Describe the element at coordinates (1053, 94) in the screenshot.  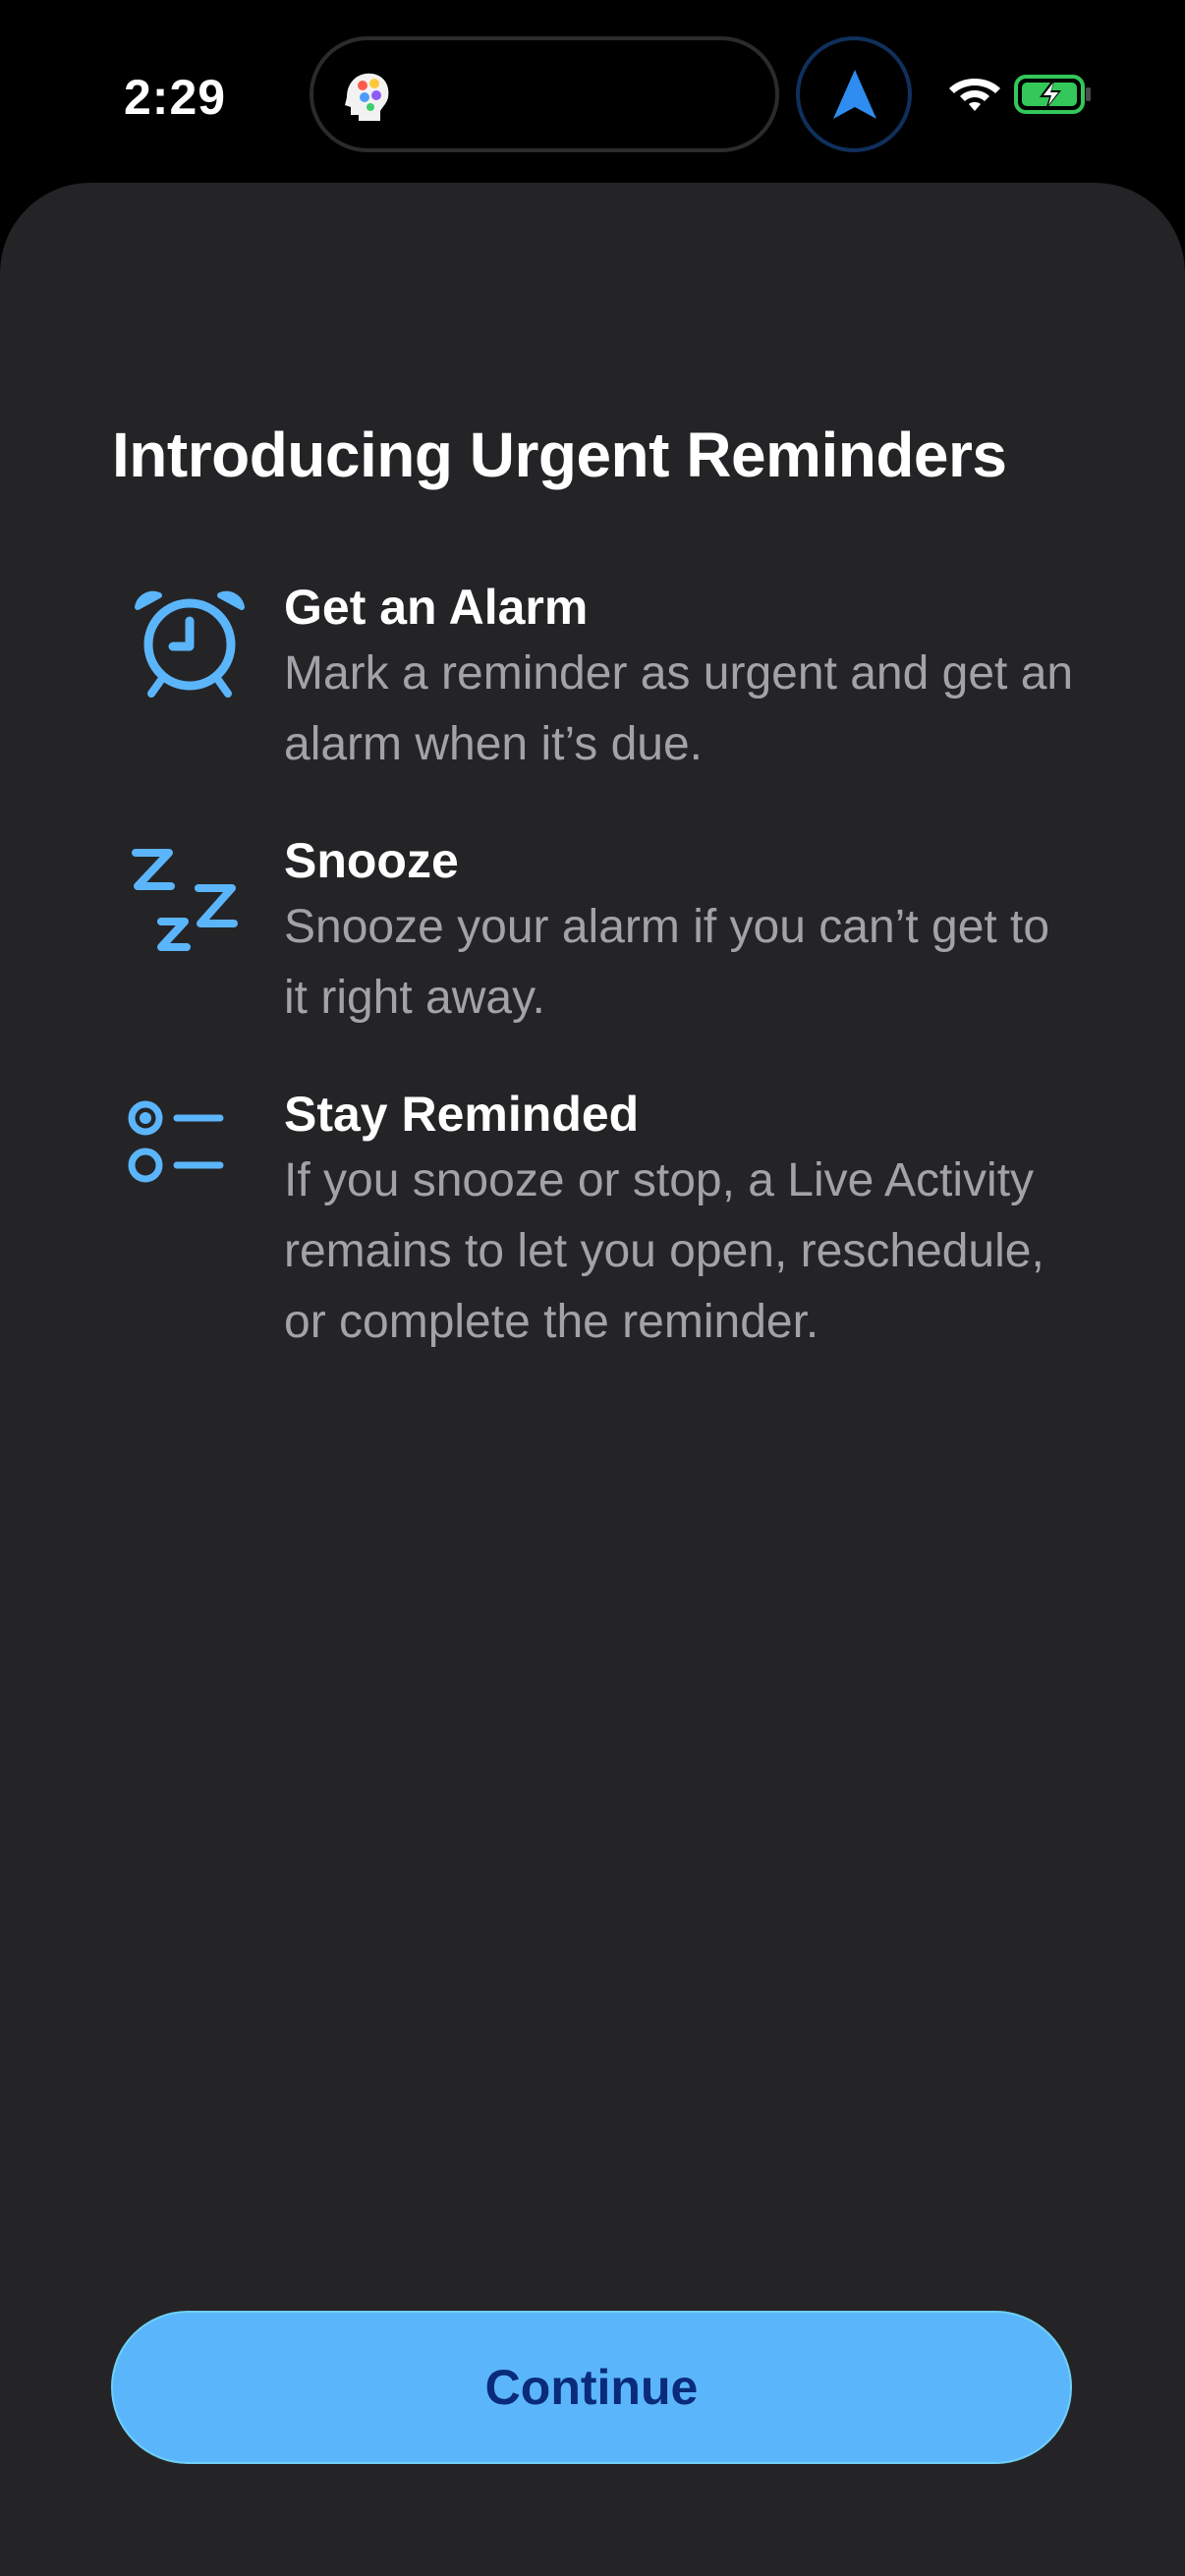
I see `battery-charging-icon` at that location.